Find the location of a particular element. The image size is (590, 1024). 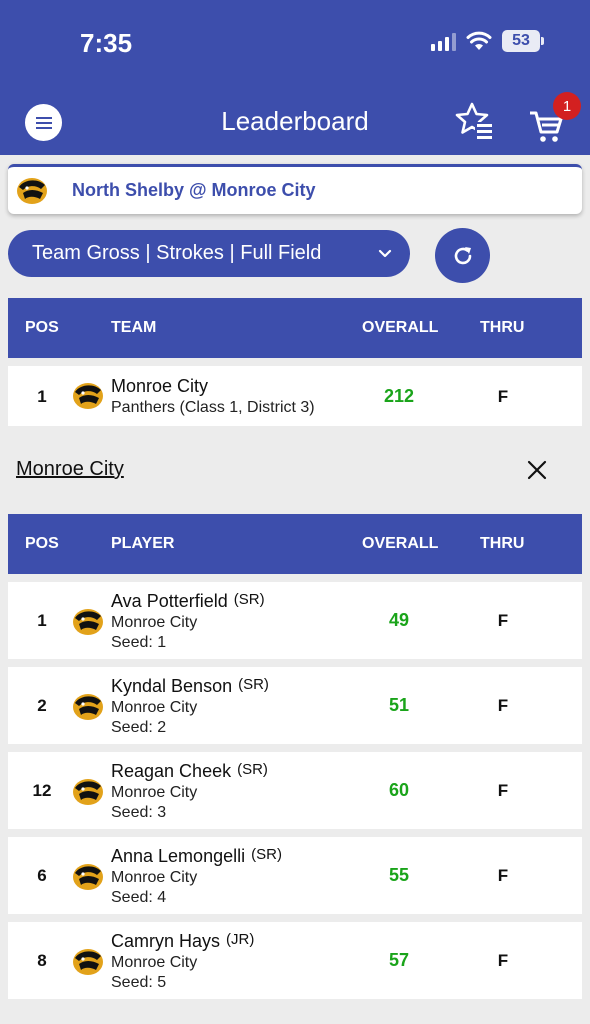

player-seed: Seed: 4 is located at coordinates (139, 897).